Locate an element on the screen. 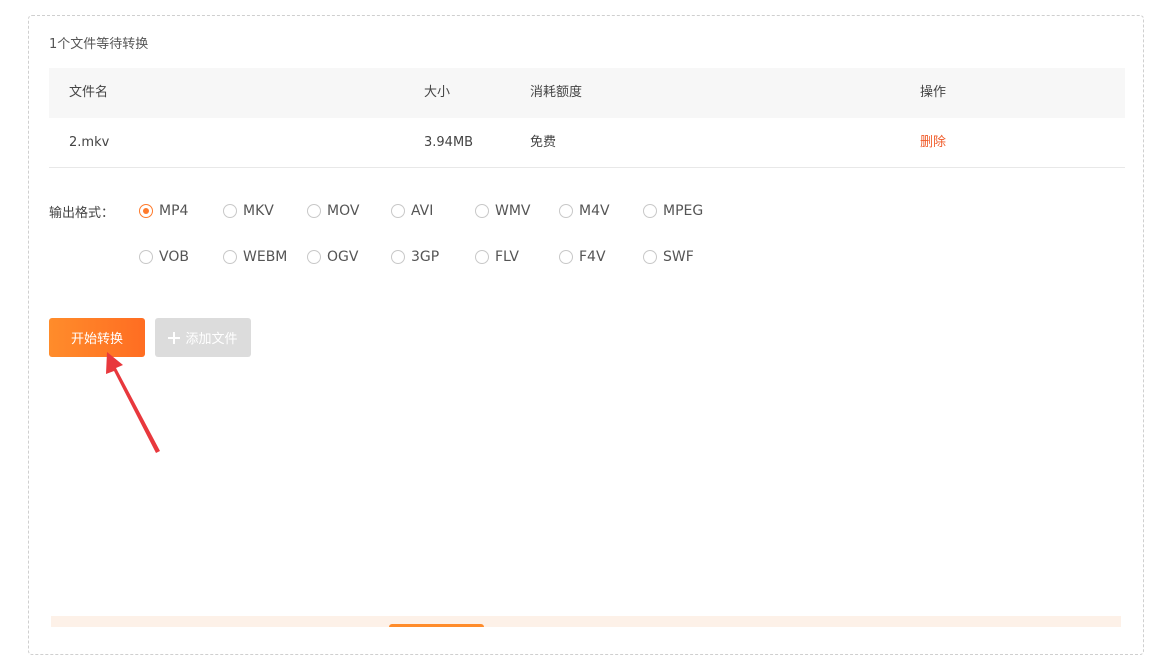 This screenshot has width=1159, height=655. plus-icon is located at coordinates (174, 337).